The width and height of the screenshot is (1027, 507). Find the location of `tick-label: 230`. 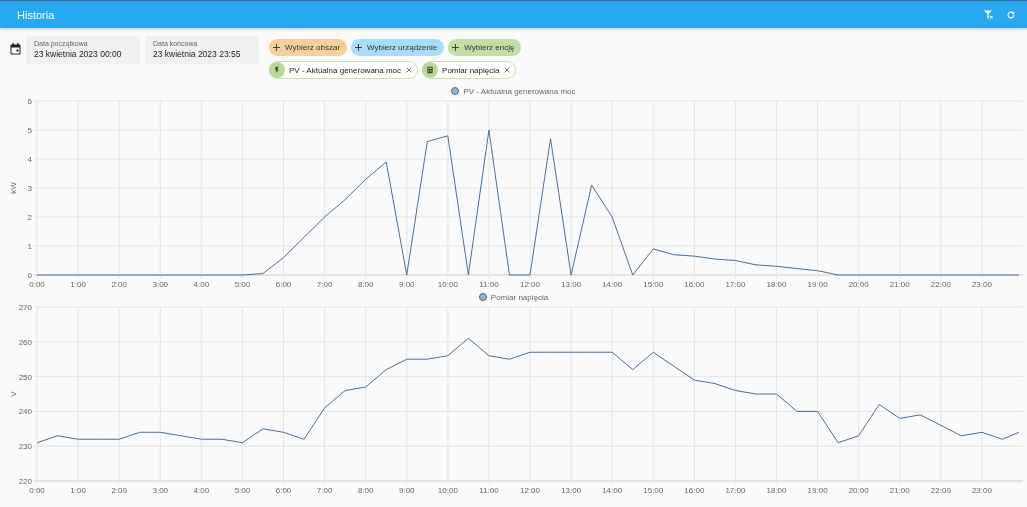

tick-label: 230 is located at coordinates (25, 447).